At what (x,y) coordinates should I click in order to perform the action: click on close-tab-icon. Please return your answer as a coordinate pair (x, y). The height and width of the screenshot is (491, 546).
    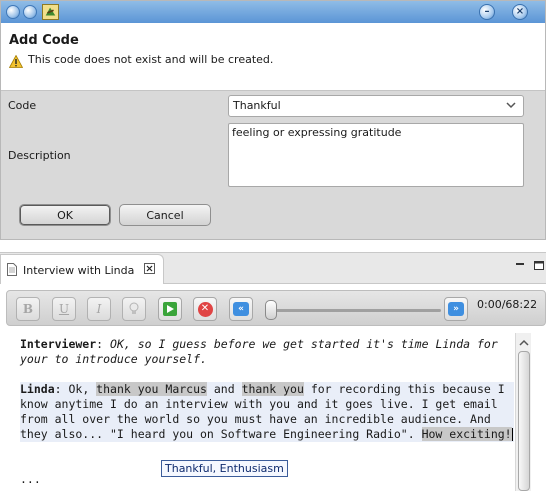
    Looking at the image, I should click on (149, 268).